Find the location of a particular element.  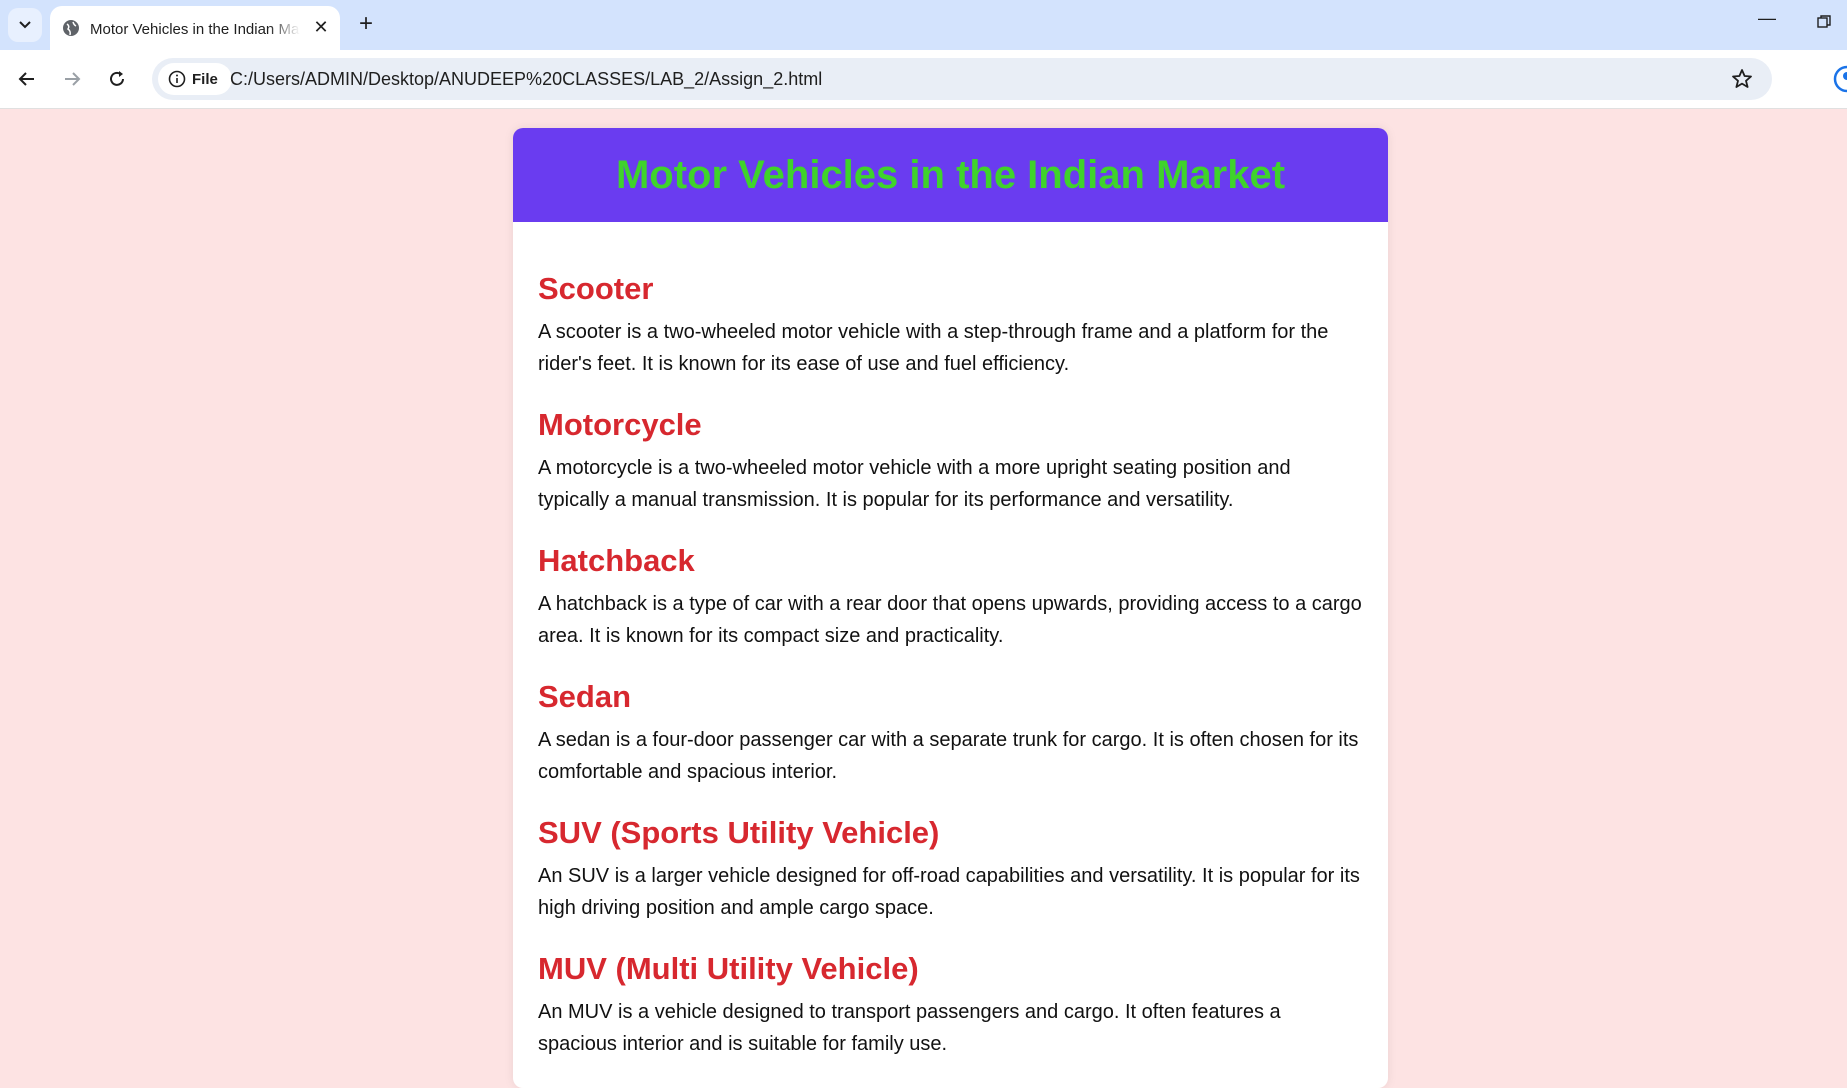

bookmark-star-icon is located at coordinates (1742, 79).